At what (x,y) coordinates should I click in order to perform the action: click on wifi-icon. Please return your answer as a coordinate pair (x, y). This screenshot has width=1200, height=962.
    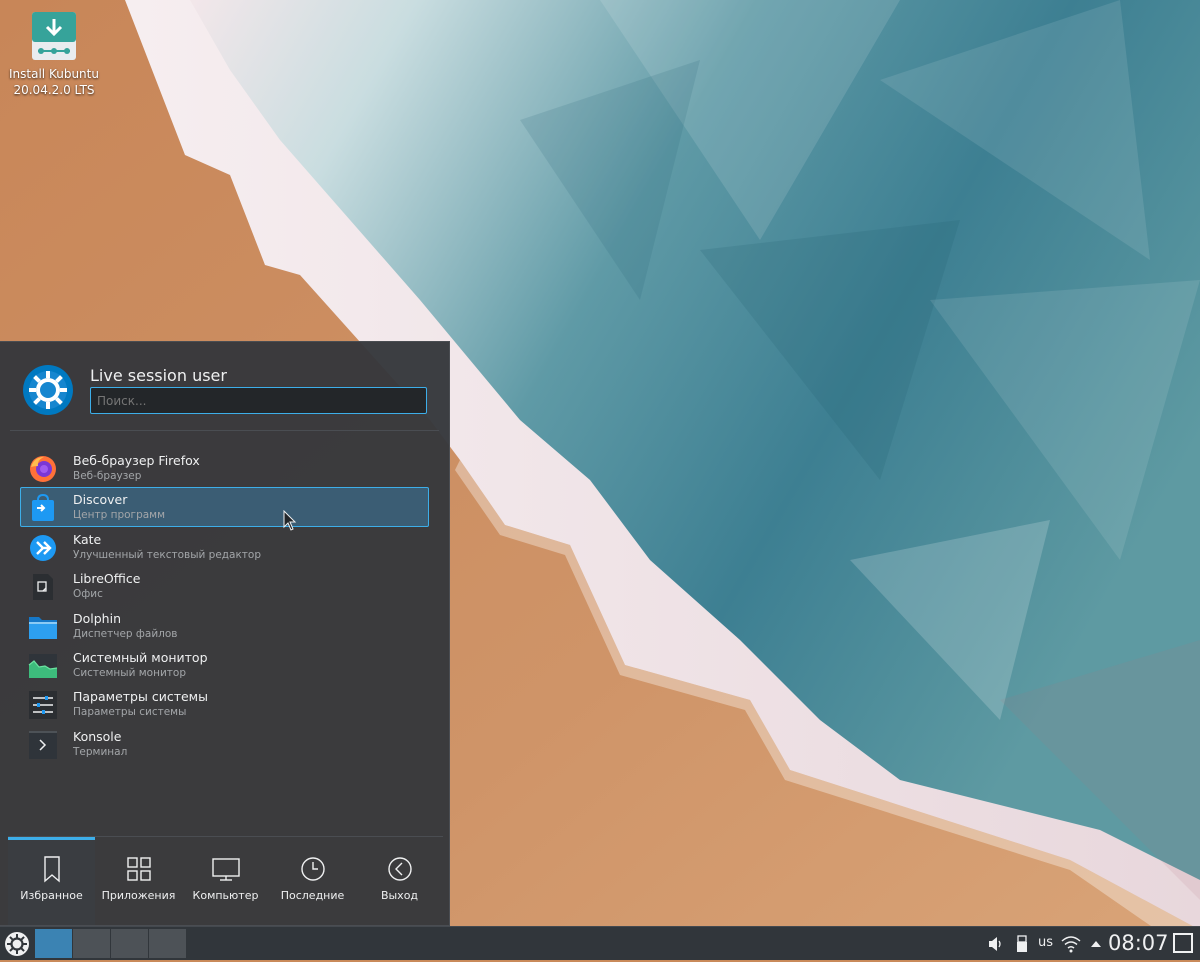
    Looking at the image, I should click on (1071, 944).